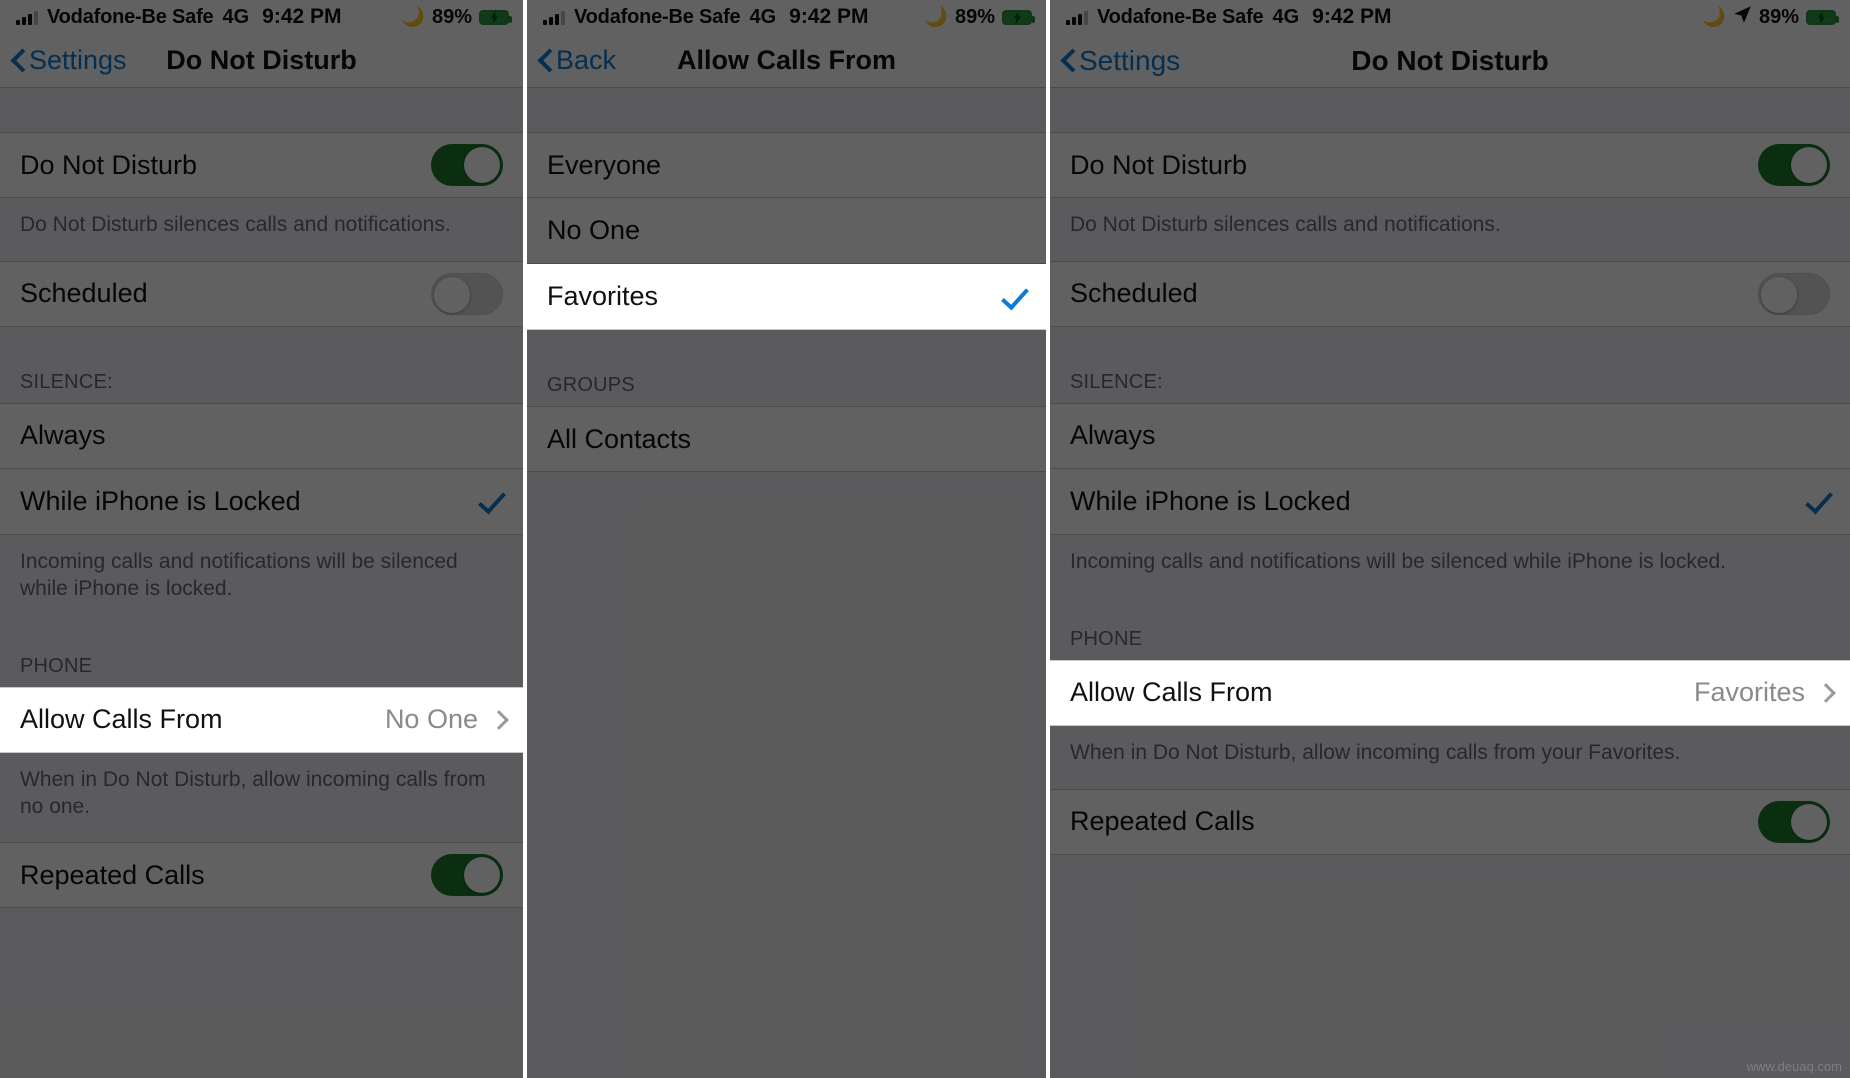 The image size is (1850, 1078). Describe the element at coordinates (1450, 692) in the screenshot. I see `row-allow-calls-from: Allow Calls From Favorites` at that location.